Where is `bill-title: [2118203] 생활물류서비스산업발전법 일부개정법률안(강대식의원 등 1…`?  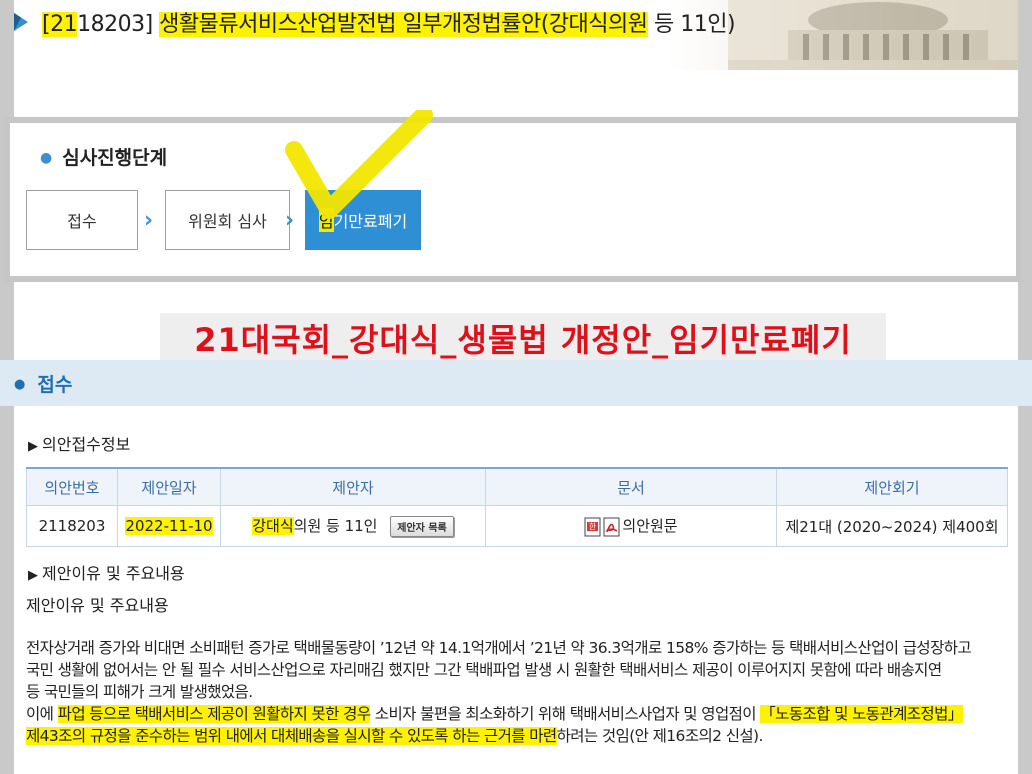
bill-title: [2118203] 생활물류서비스산업발전법 일부개정법률안(강대식의원 등 1… is located at coordinates (389, 22).